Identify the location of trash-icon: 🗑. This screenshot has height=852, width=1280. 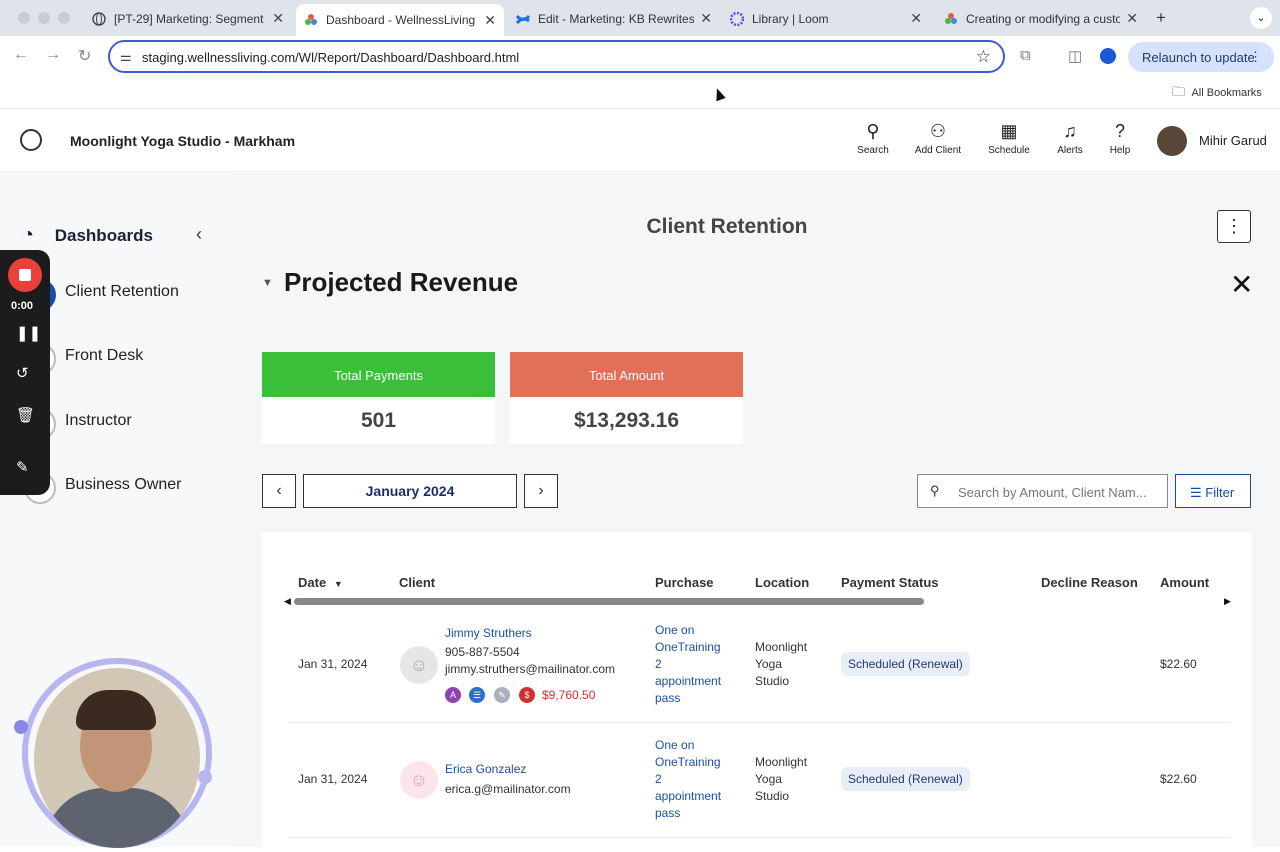
(25, 415).